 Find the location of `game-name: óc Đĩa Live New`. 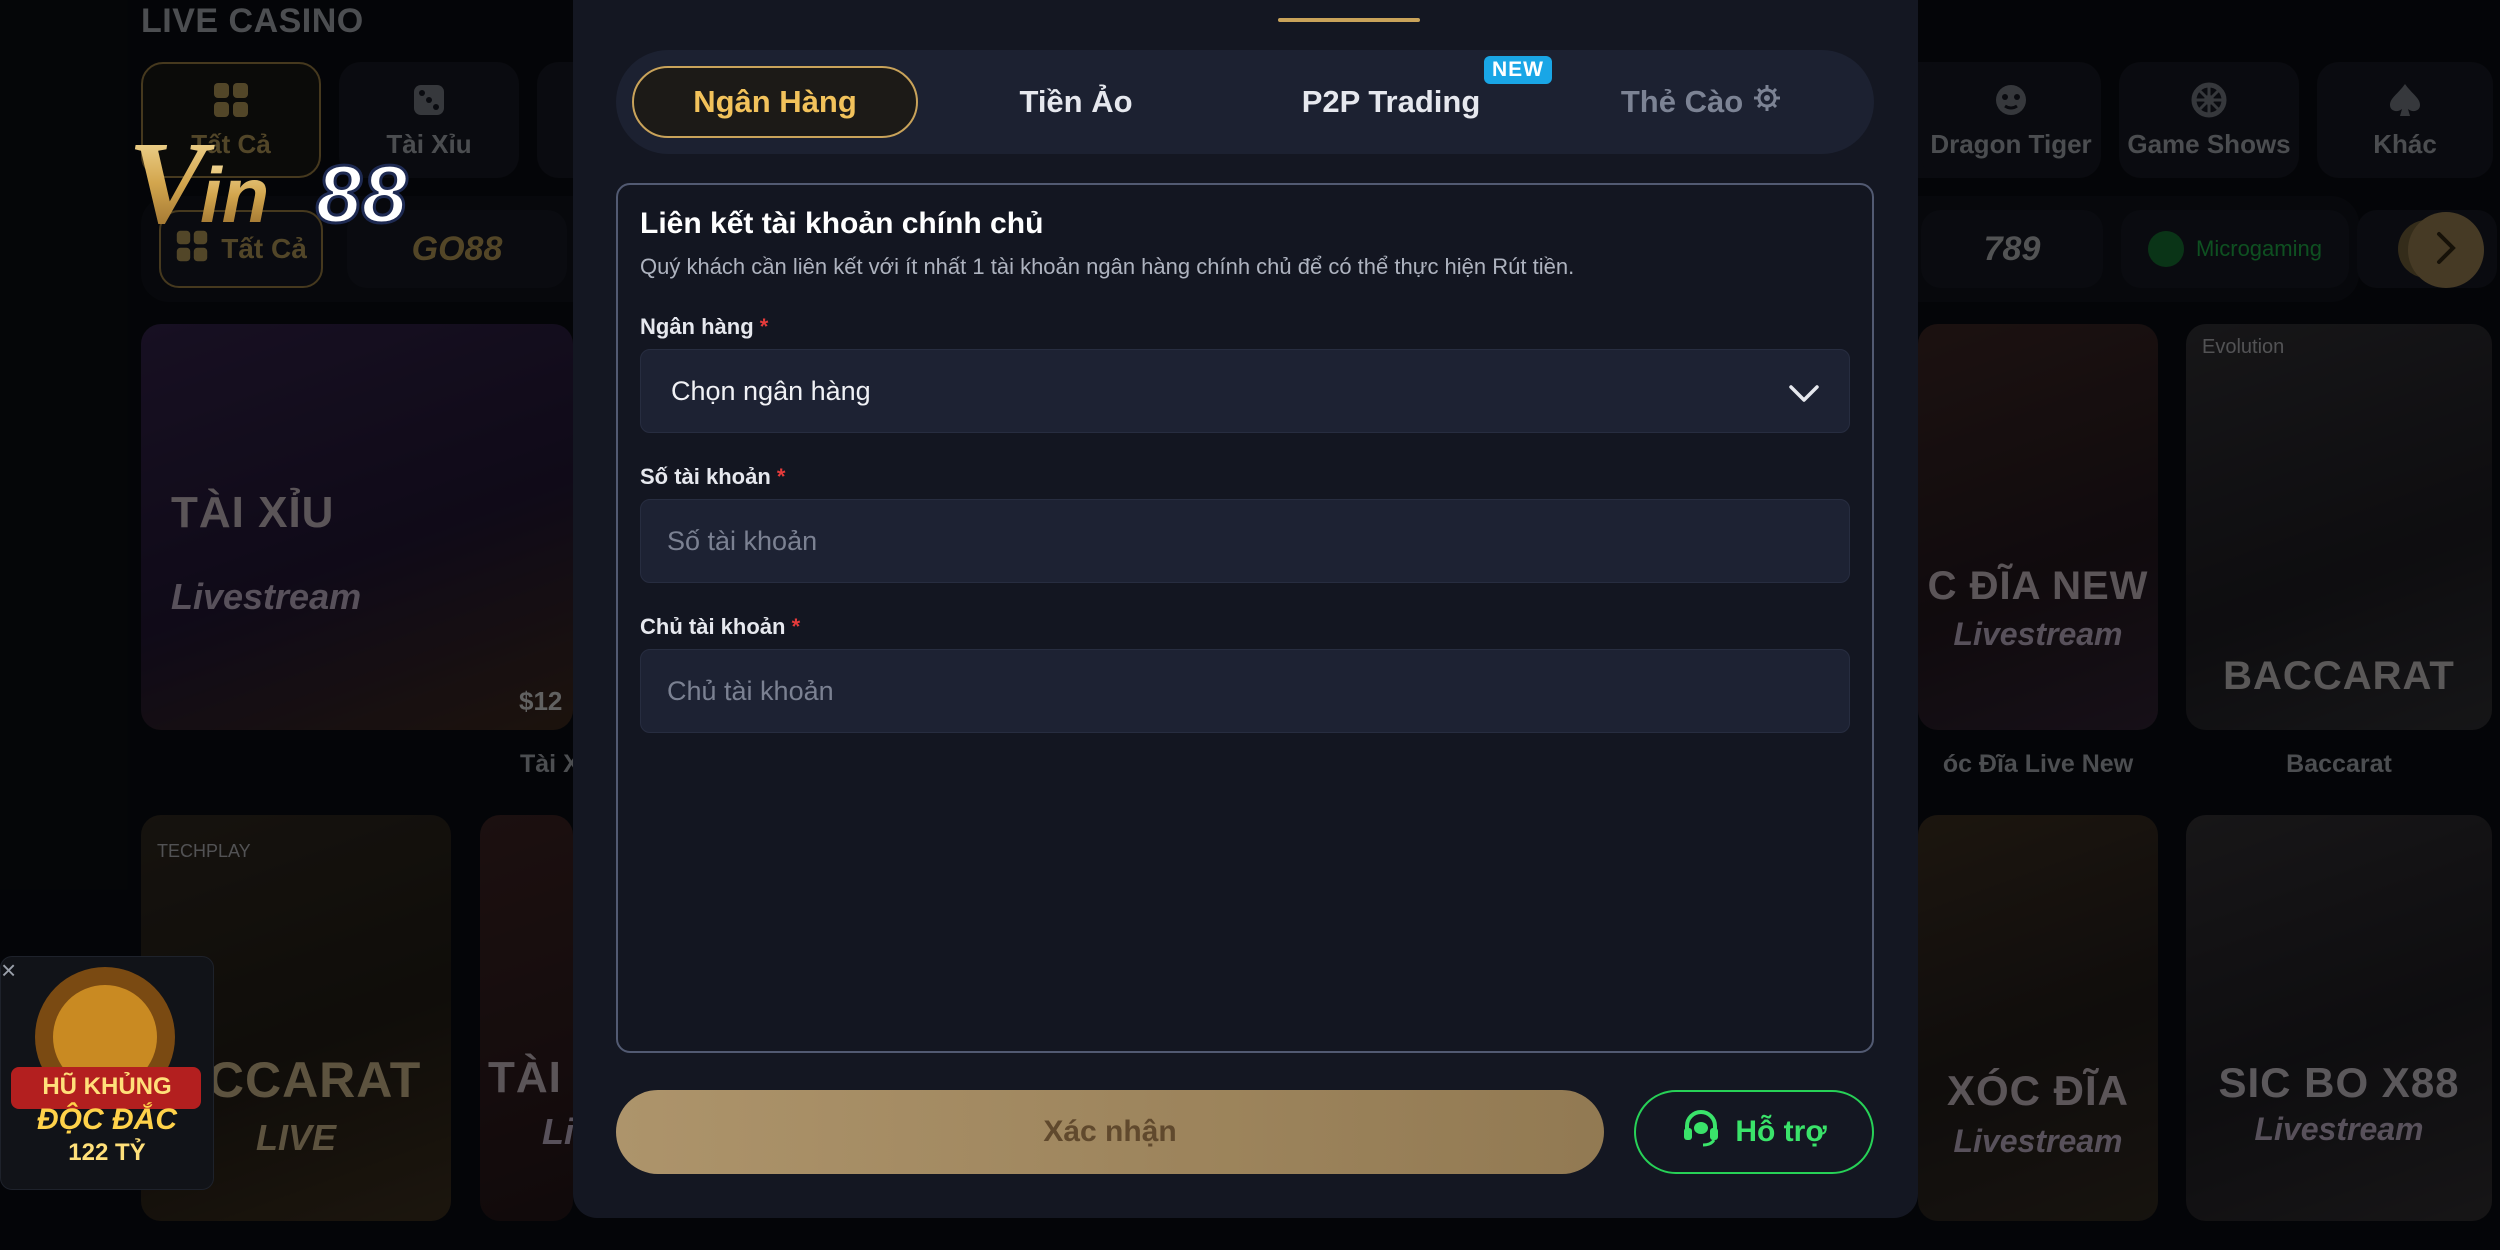

game-name: óc Đĩa Live New is located at coordinates (2038, 764).